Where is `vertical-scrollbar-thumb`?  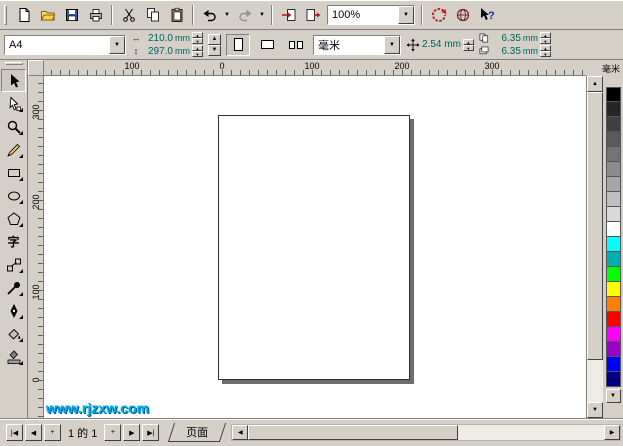 vertical-scrollbar-thumb is located at coordinates (595, 226).